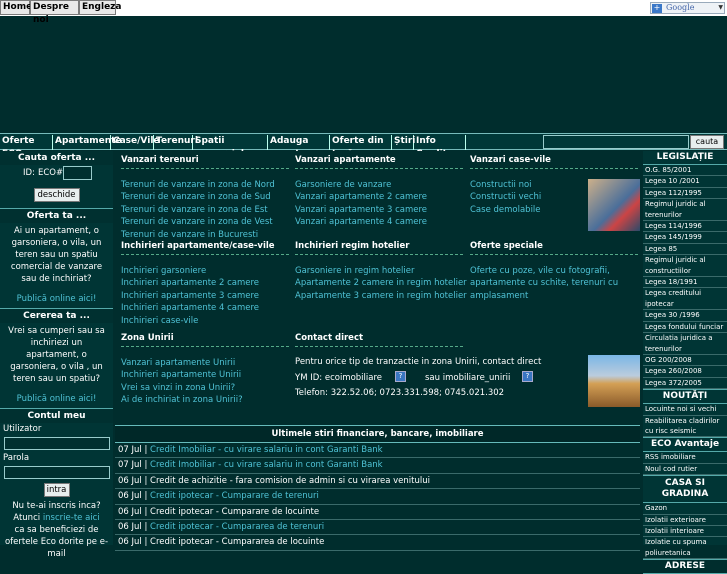 The width and height of the screenshot is (727, 574). I want to click on section-link: Constructii noi, so click(501, 185).